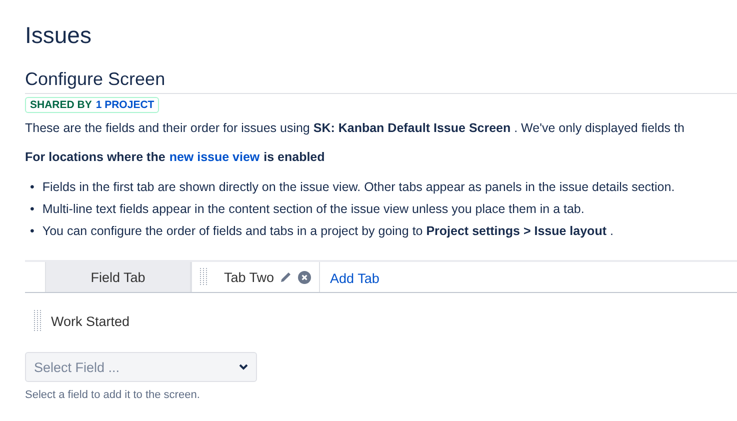 This screenshot has height=421, width=737. Describe the element at coordinates (294, 157) in the screenshot. I see `notice-text: is enabled` at that location.